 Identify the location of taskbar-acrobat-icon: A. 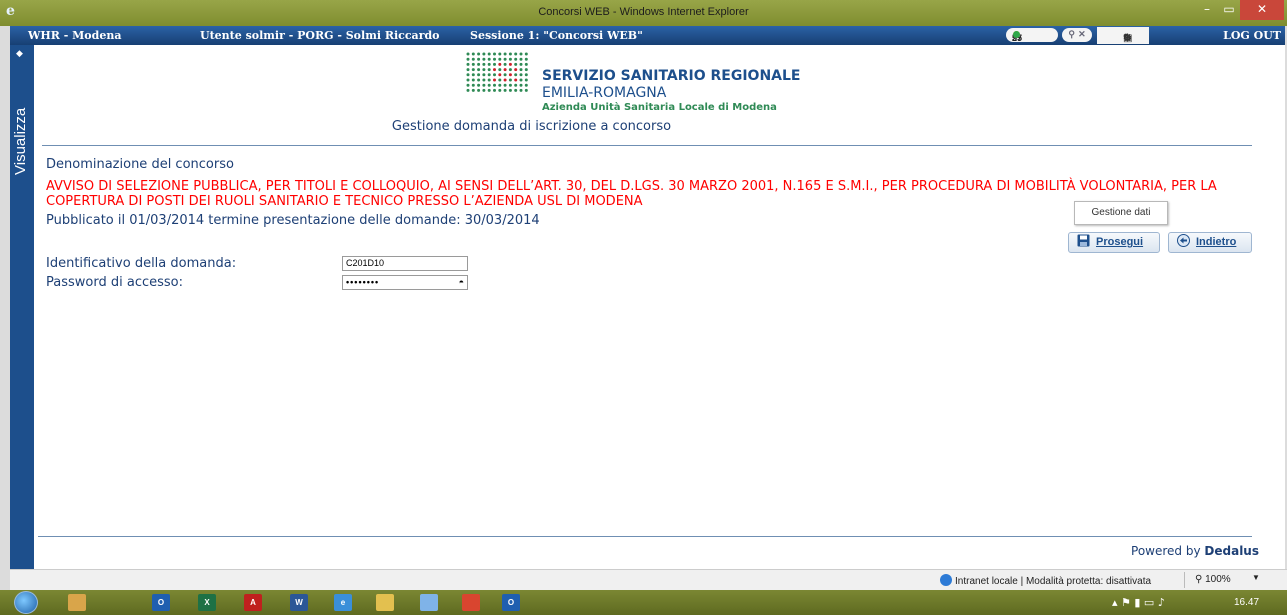
(253, 602).